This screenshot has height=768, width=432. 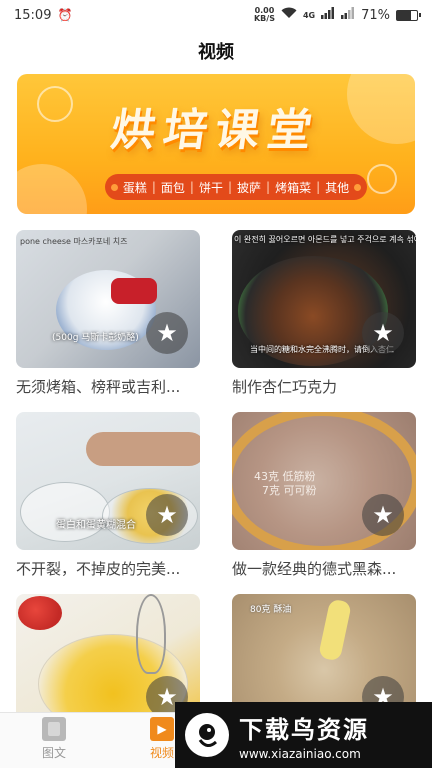 I want to click on page-title: 视频, so click(x=216, y=52).